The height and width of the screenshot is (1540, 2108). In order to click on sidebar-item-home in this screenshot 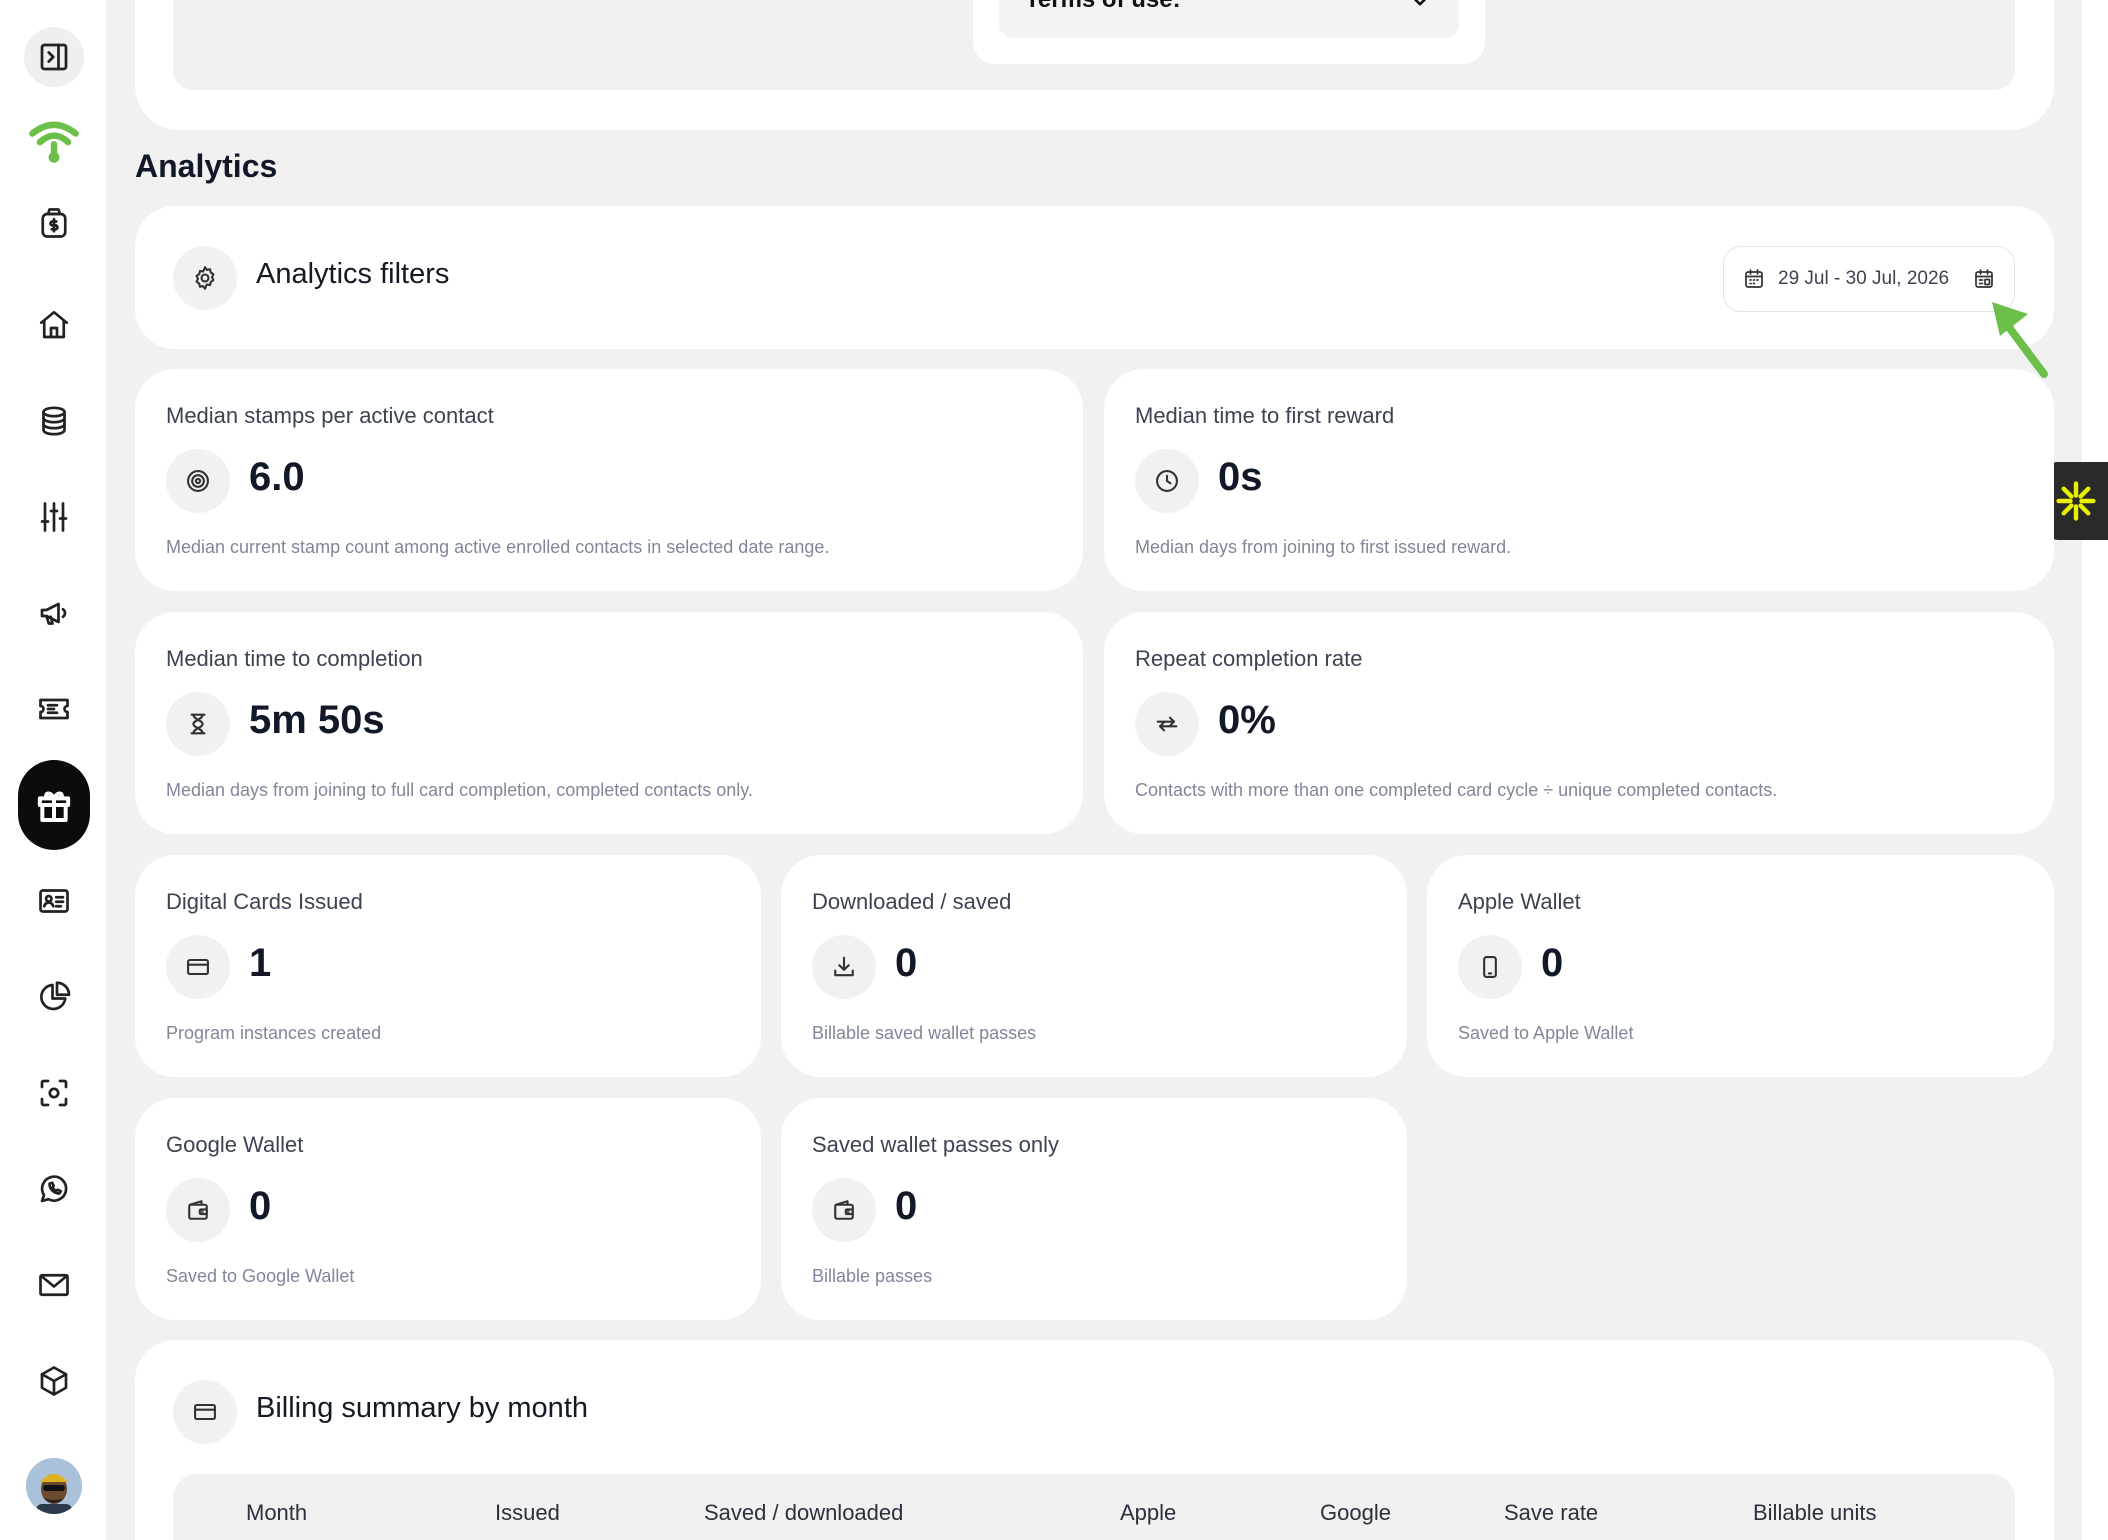, I will do `click(54, 325)`.